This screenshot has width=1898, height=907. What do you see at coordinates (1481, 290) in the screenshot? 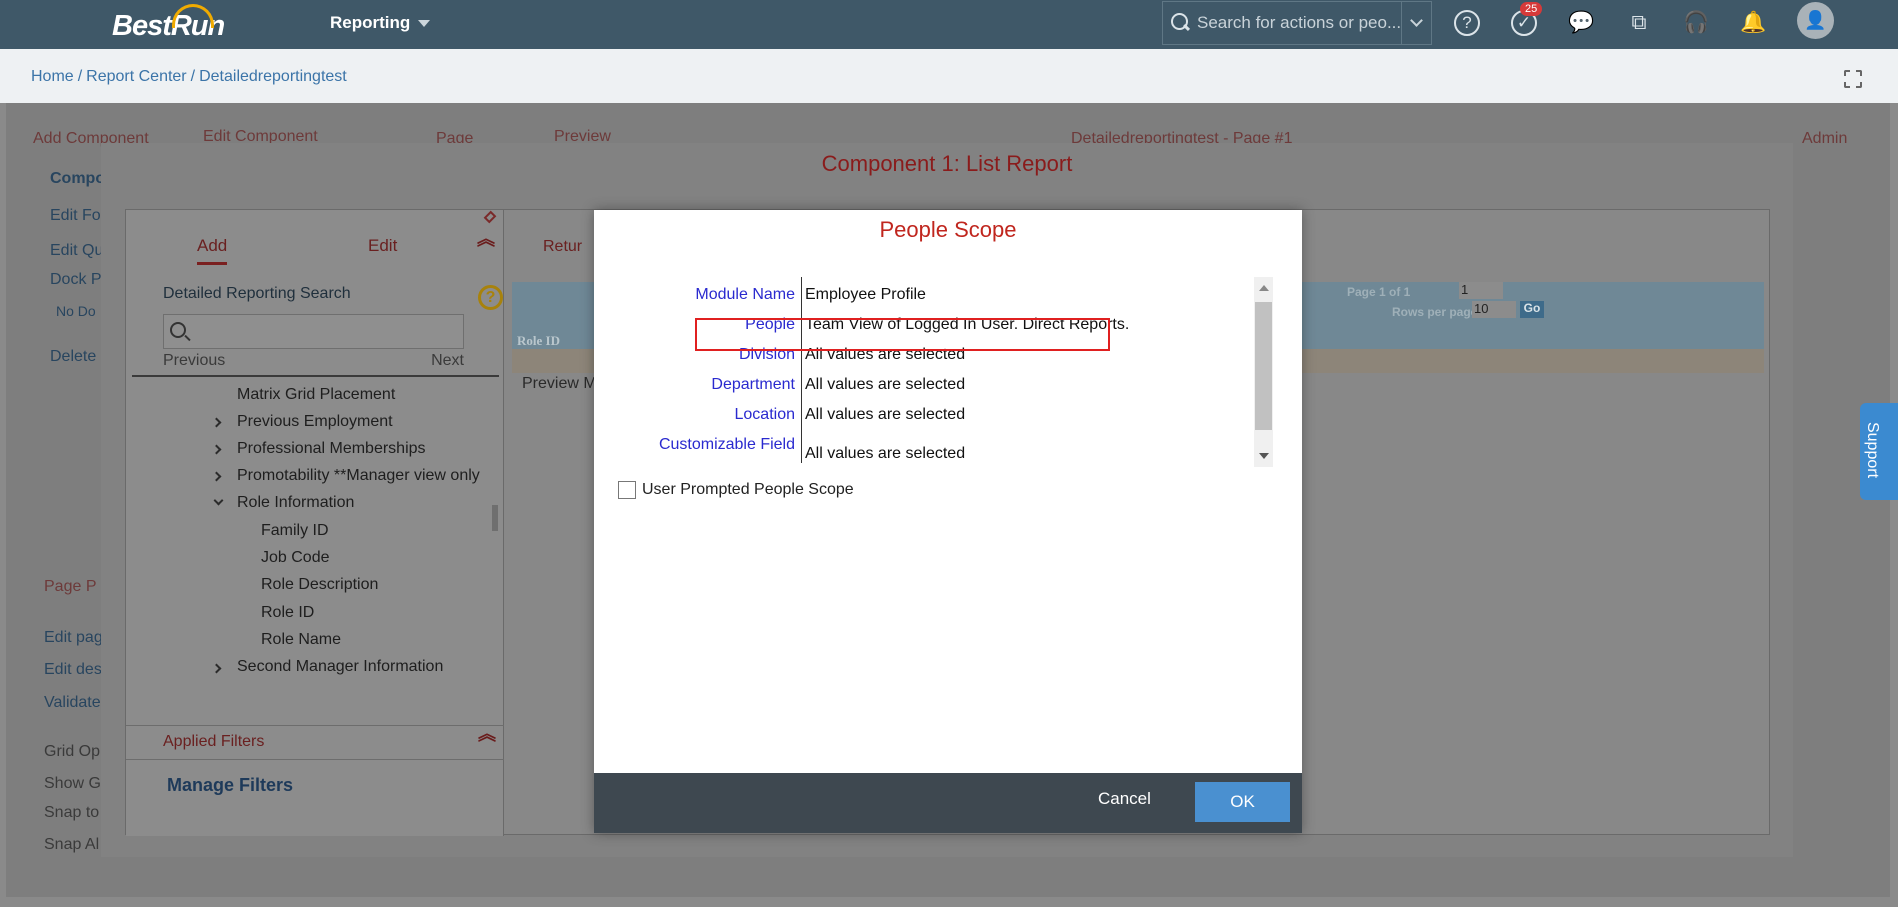
I see `page-number-input: 1` at bounding box center [1481, 290].